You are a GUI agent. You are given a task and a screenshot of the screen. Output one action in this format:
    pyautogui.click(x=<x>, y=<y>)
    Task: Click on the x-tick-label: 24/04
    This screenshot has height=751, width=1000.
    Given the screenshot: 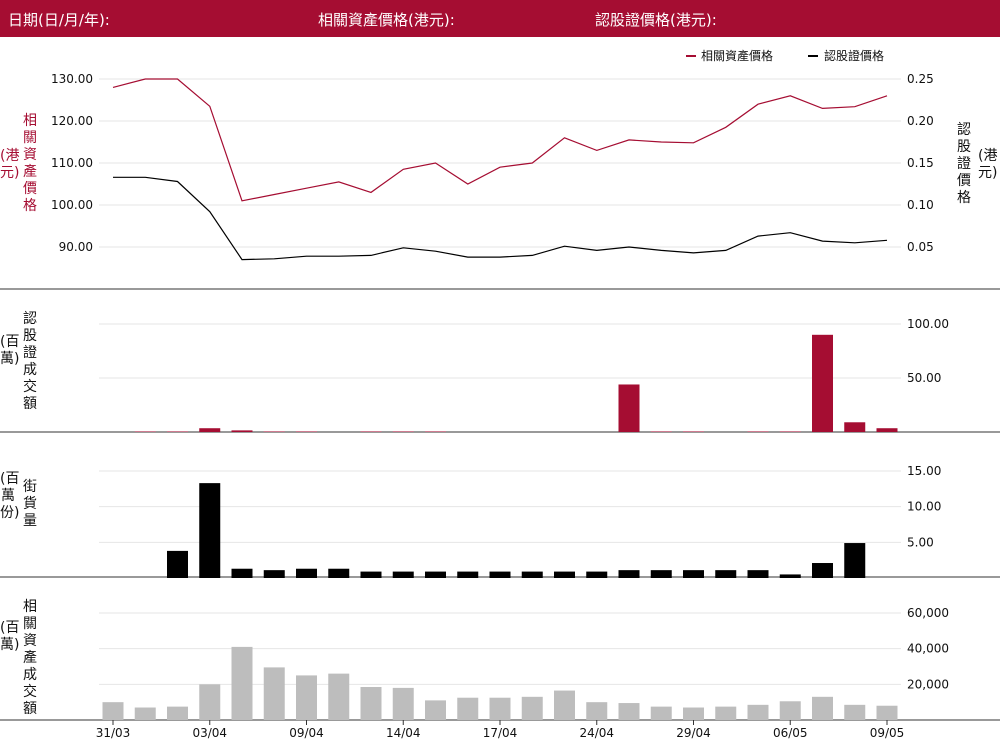 What is the action you would take?
    pyautogui.click(x=596, y=733)
    